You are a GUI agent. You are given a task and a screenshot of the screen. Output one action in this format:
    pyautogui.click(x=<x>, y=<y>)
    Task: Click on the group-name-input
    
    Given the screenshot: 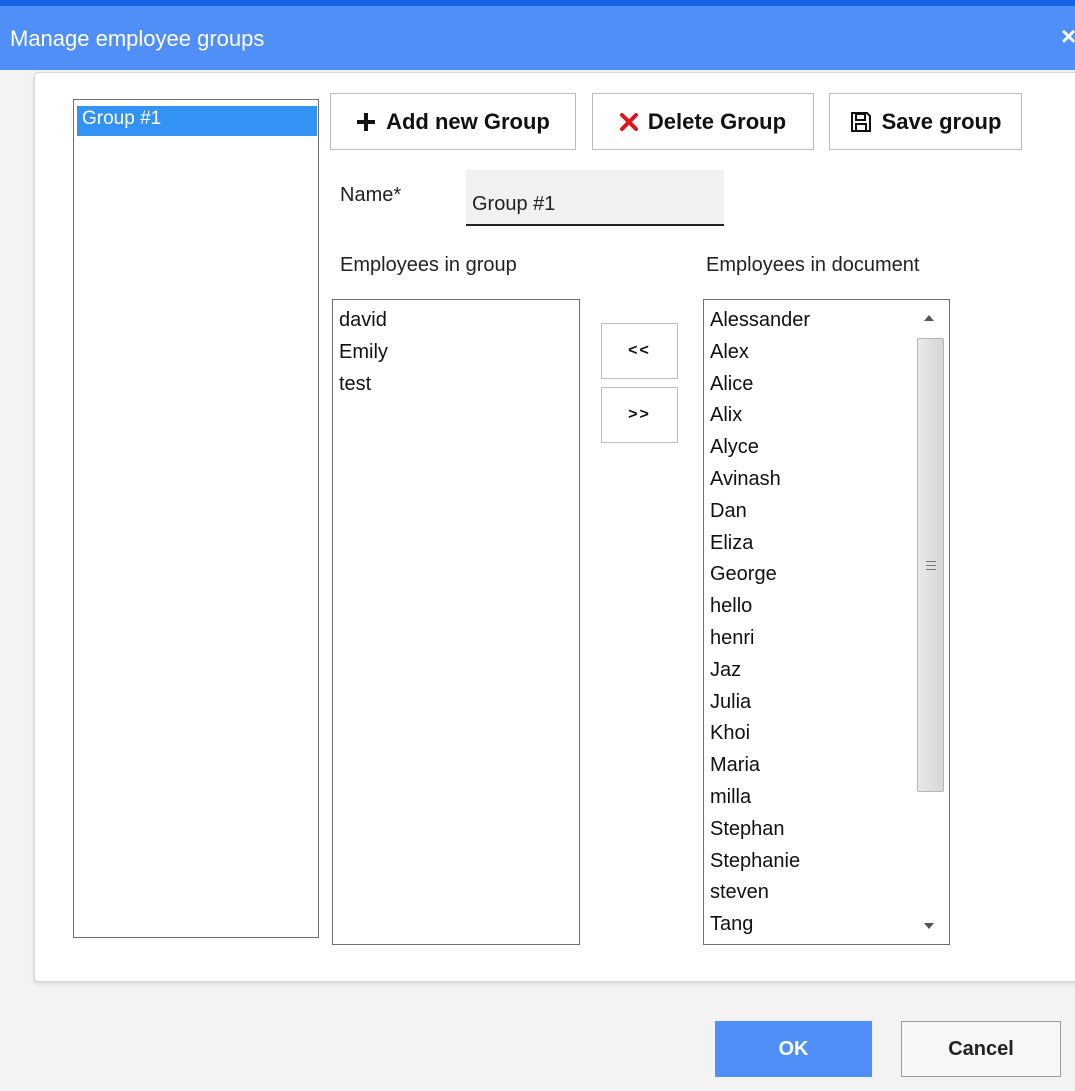 What is the action you would take?
    pyautogui.click(x=595, y=198)
    